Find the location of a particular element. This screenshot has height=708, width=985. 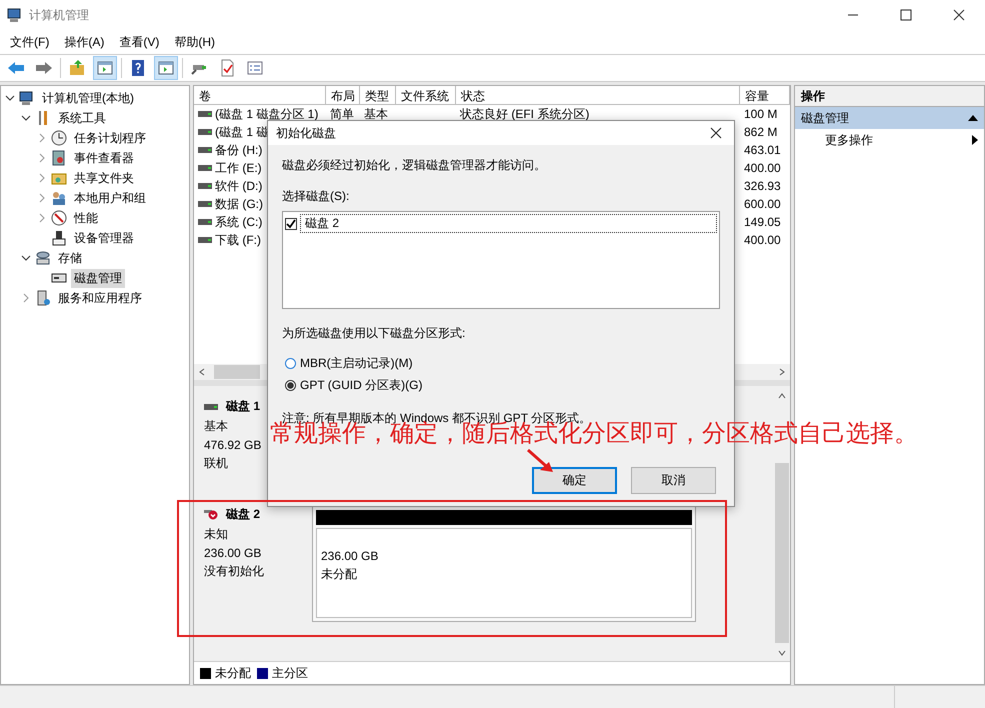

annotation-arrow is located at coordinates (541, 461).